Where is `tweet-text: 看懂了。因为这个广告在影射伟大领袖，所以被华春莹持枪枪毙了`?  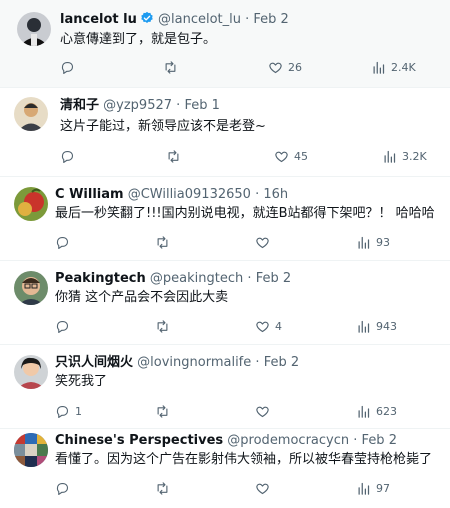 tweet-text: 看懂了。因为这个广告在影射伟大领袖，所以被华春莹持枪枪毙了 is located at coordinates (244, 459).